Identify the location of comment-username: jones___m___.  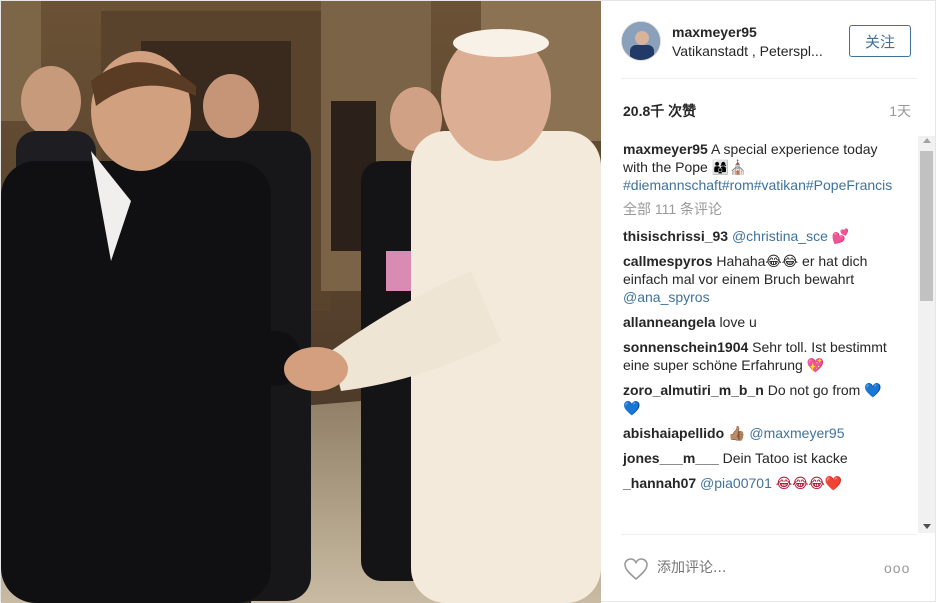
(671, 458).